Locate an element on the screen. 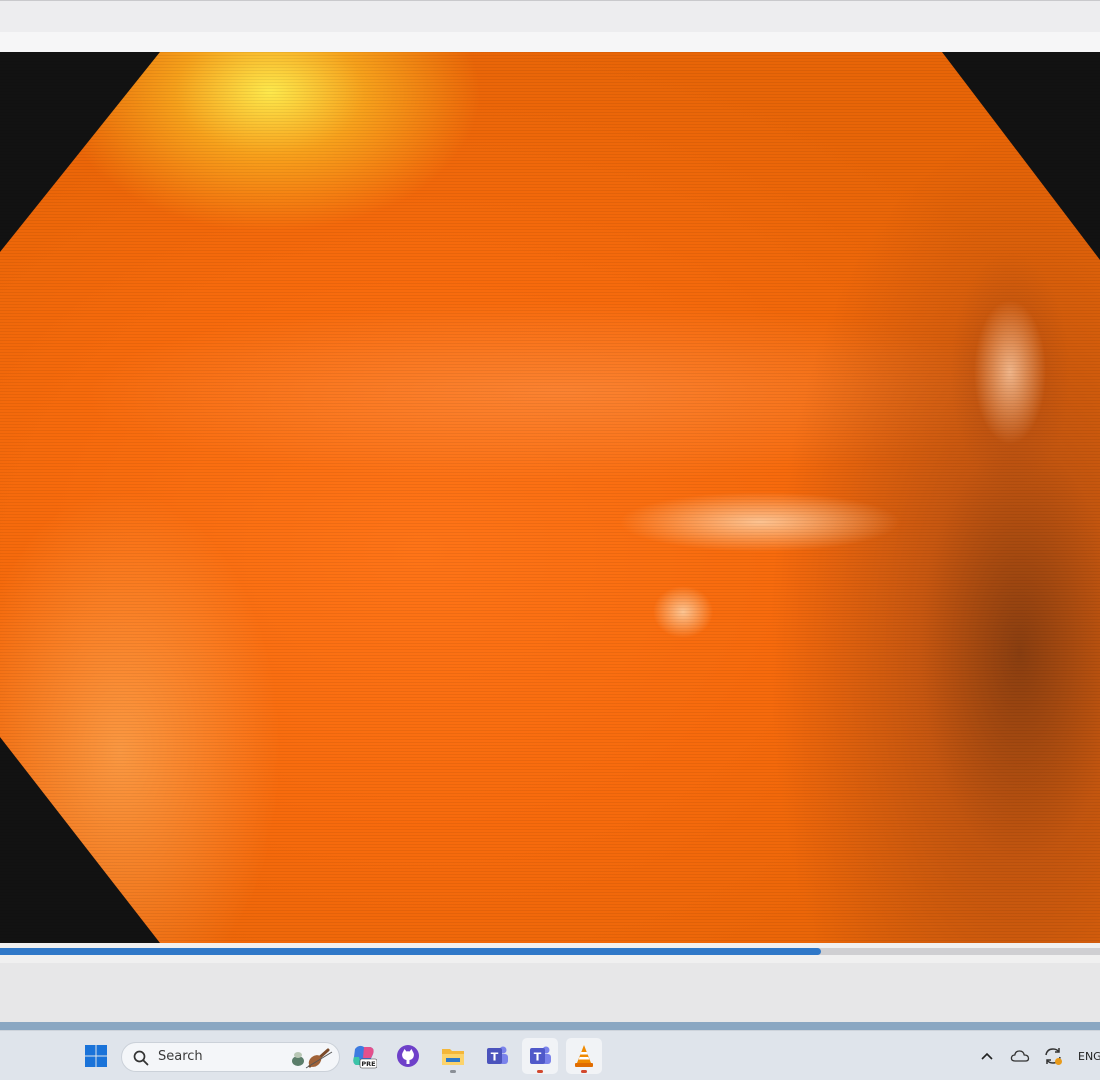 Image resolution: width=1100 pixels, height=1080 pixels. vlc-button is located at coordinates (584, 1056).